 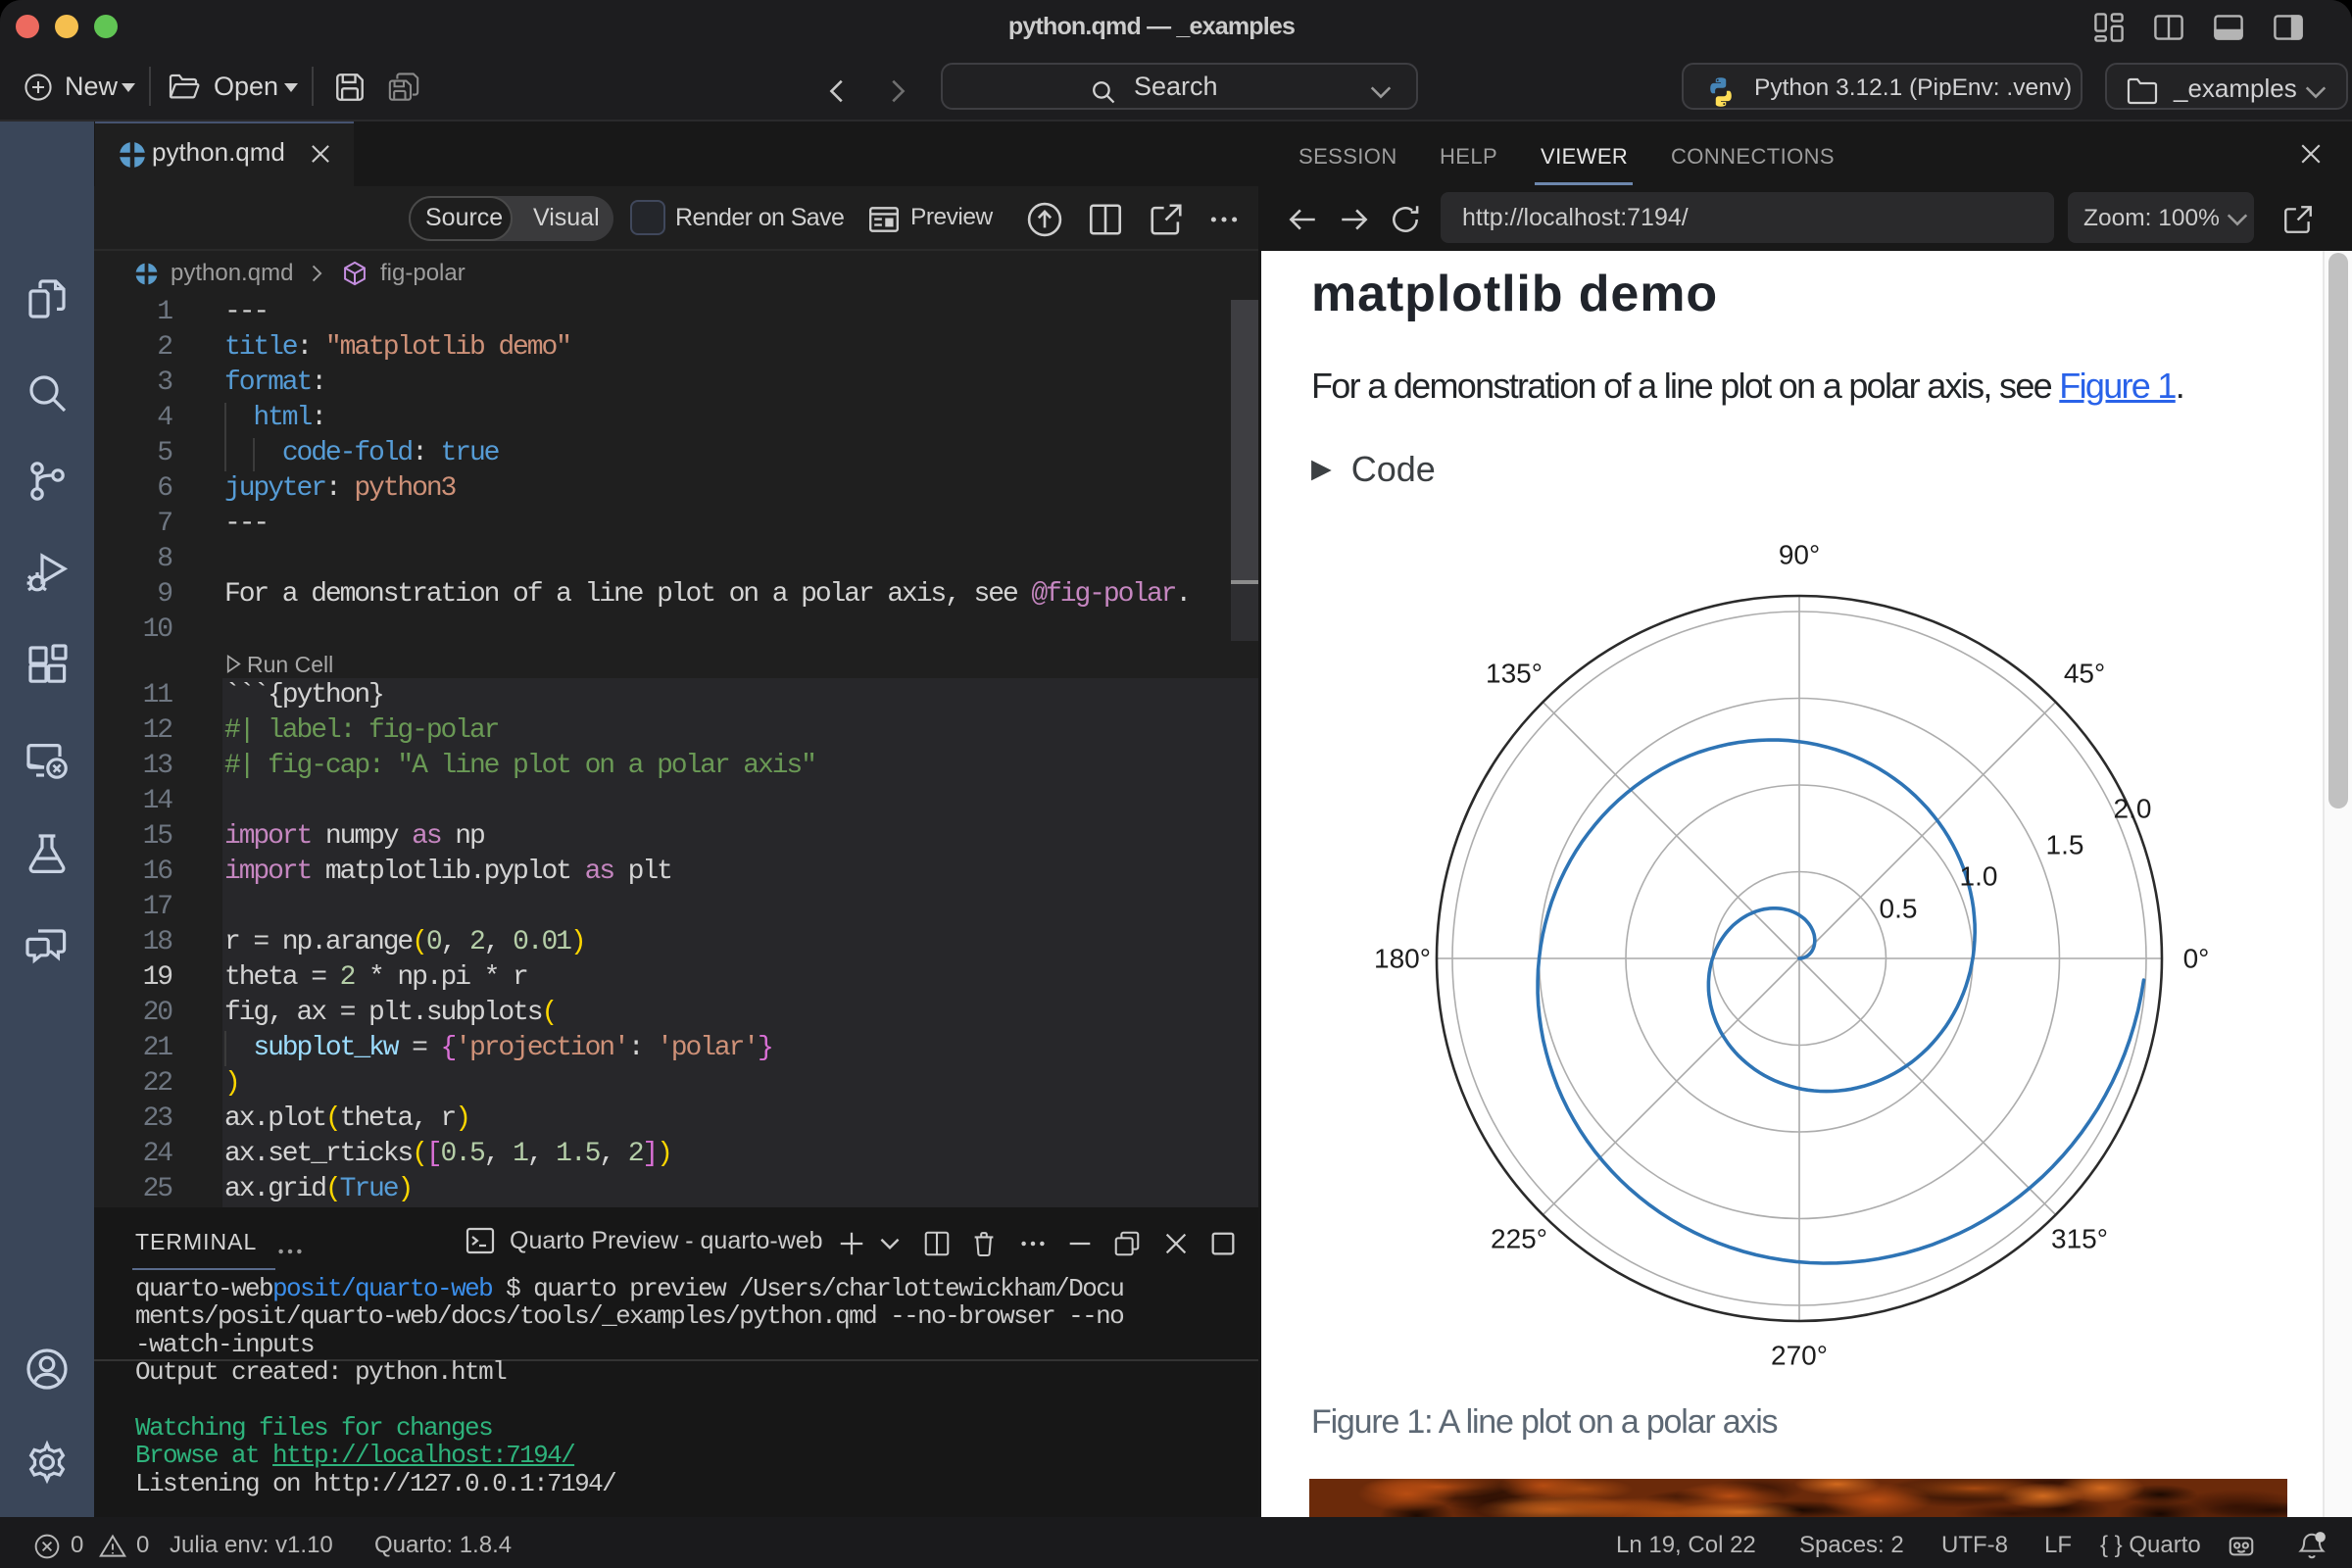 I want to click on svg-text: 180°, so click(x=1402, y=959).